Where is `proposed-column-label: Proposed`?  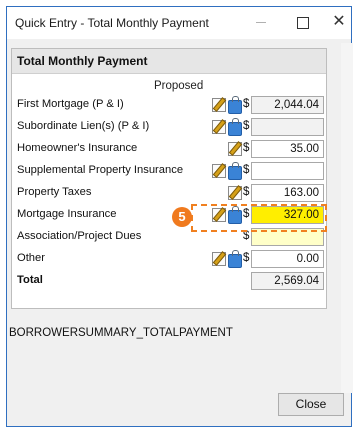 proposed-column-label: Proposed is located at coordinates (179, 86).